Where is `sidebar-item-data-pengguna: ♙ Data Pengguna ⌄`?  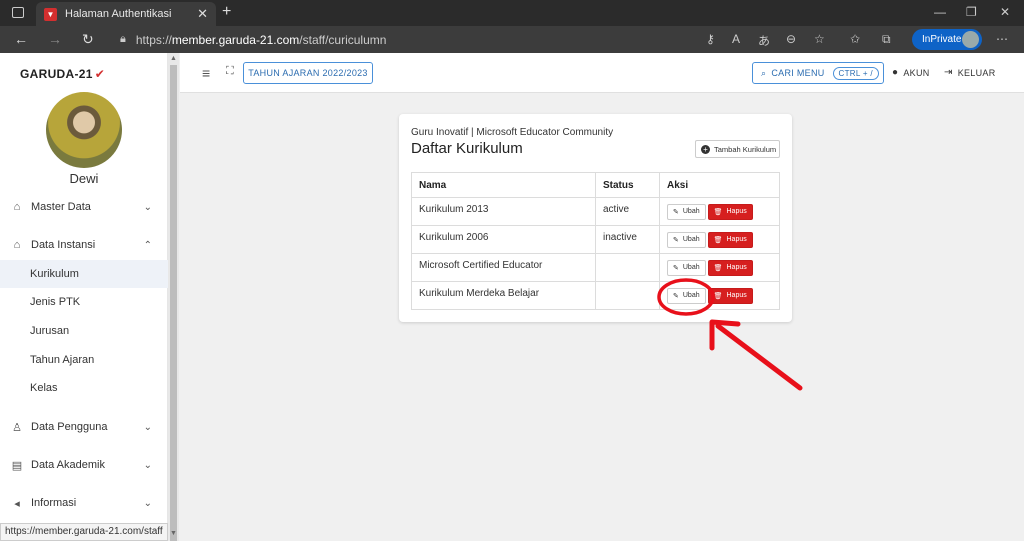
sidebar-item-data-pengguna: ♙ Data Pengguna ⌄ is located at coordinates (84, 427).